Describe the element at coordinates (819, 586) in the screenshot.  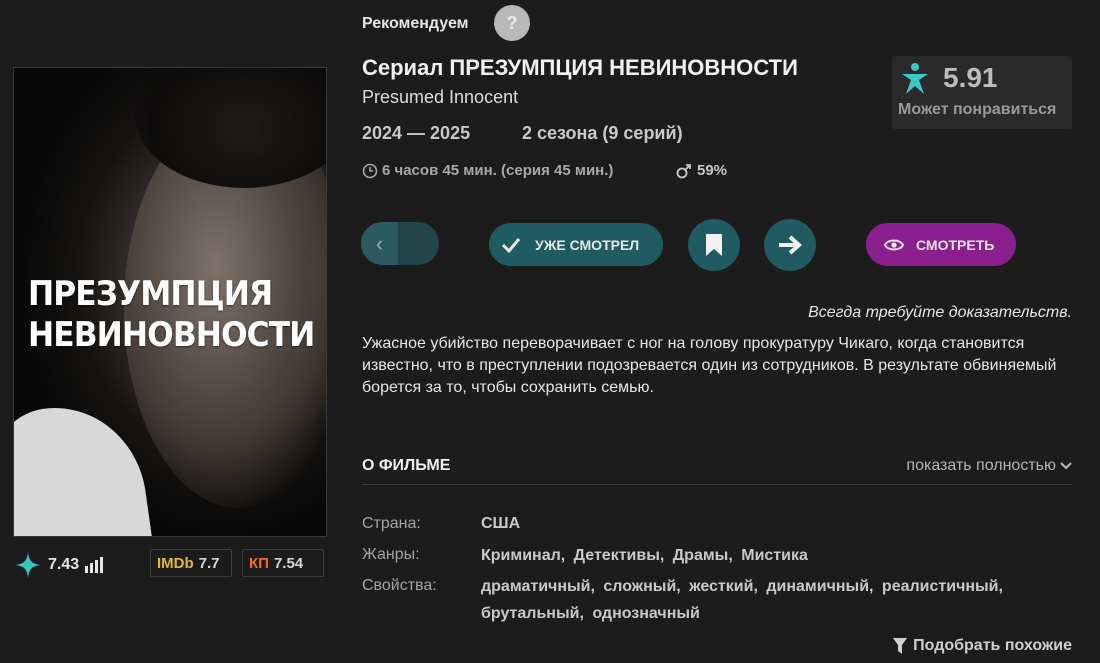
I see `property-link: динамичный,` at that location.